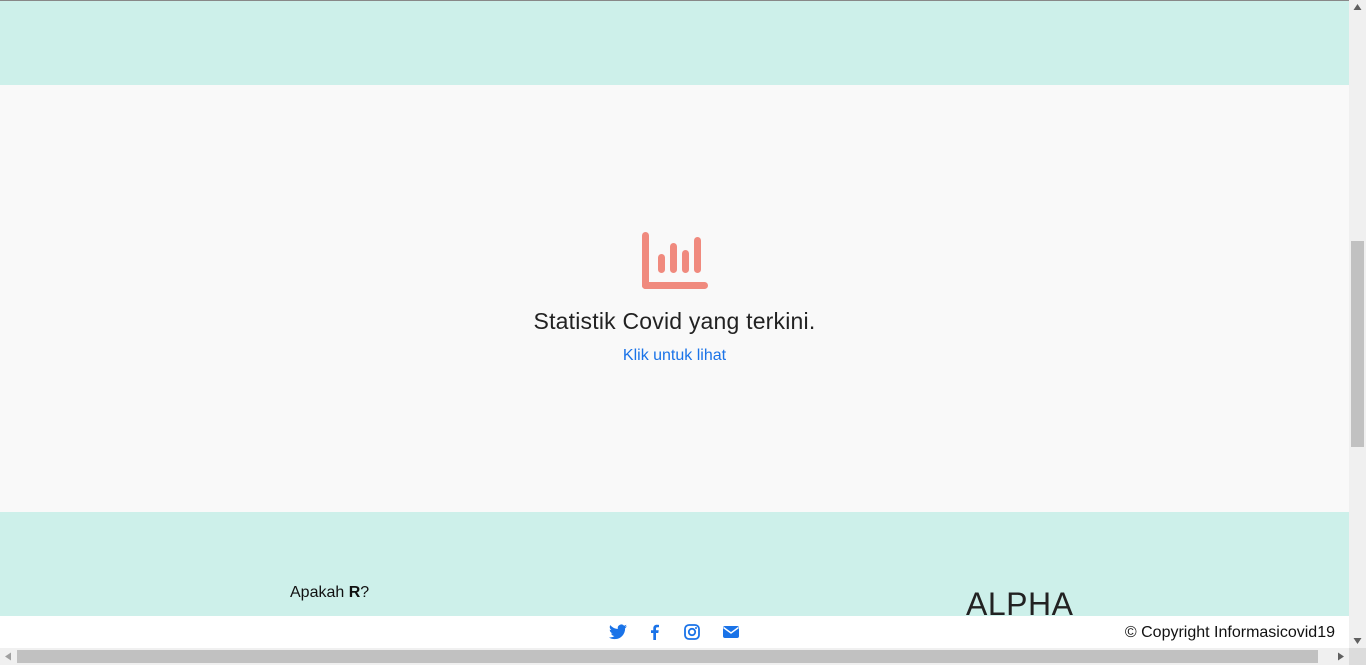 The height and width of the screenshot is (665, 1366). What do you see at coordinates (674, 43) in the screenshot?
I see `header-band` at bounding box center [674, 43].